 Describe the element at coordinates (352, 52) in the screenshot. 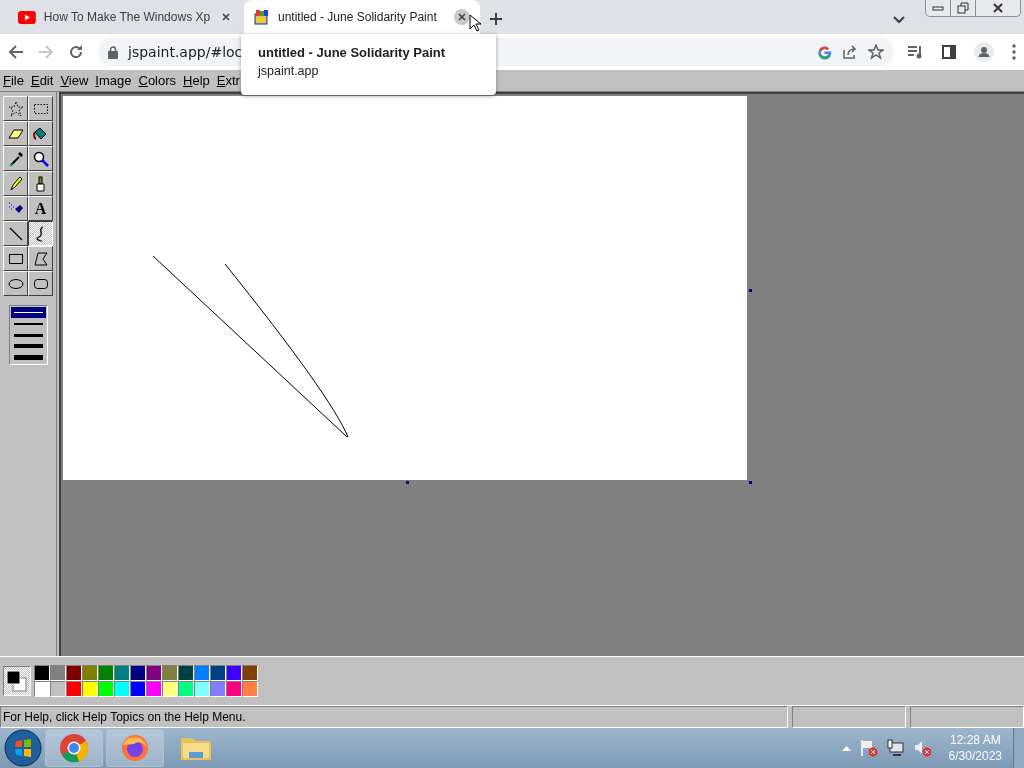

I see `tooltip-title: untitled - June Solidarity Paint` at that location.